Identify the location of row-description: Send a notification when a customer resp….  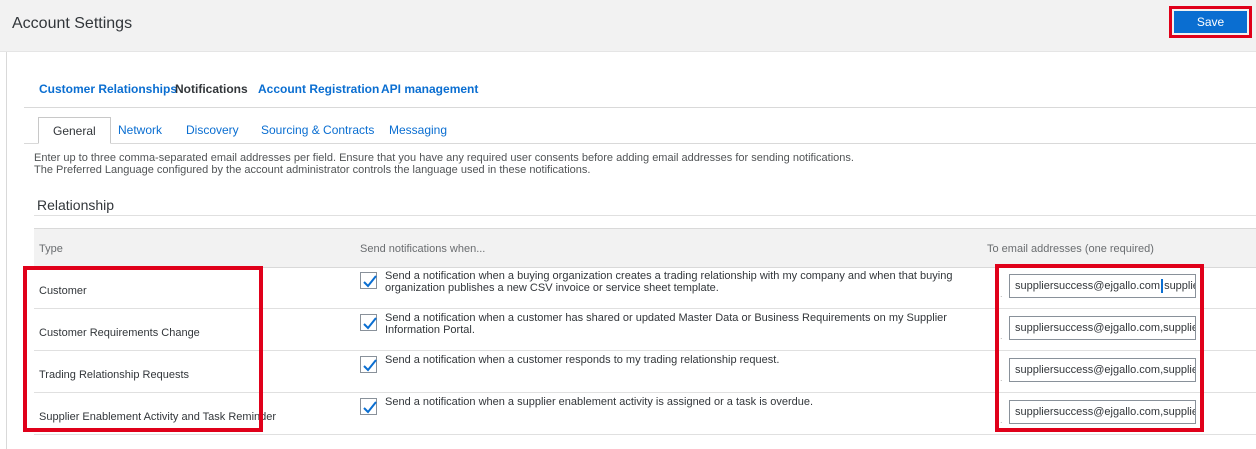
(582, 360).